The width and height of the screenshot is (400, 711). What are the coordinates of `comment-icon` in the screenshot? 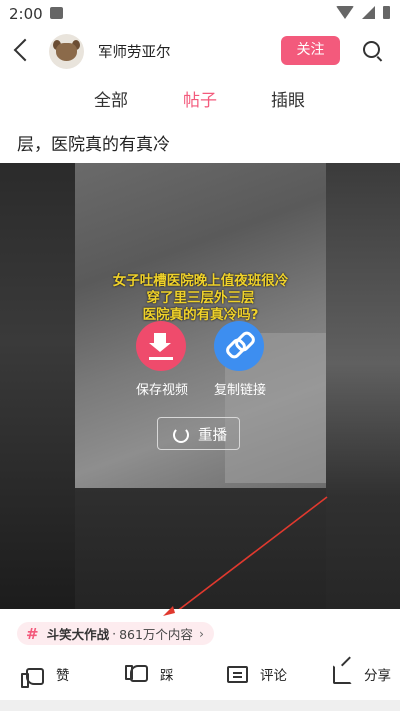 It's located at (237, 674).